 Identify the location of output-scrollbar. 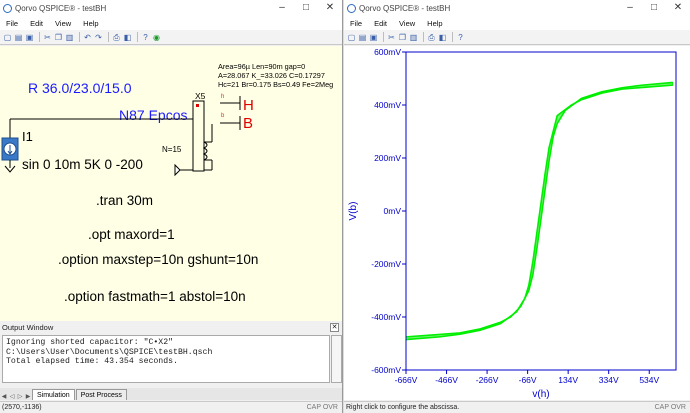
(336, 359).